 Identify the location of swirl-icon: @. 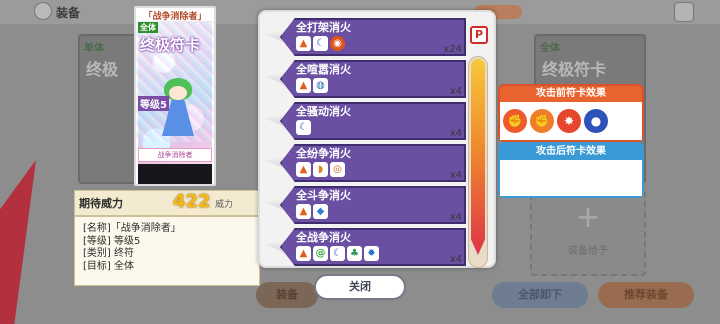
(320, 253).